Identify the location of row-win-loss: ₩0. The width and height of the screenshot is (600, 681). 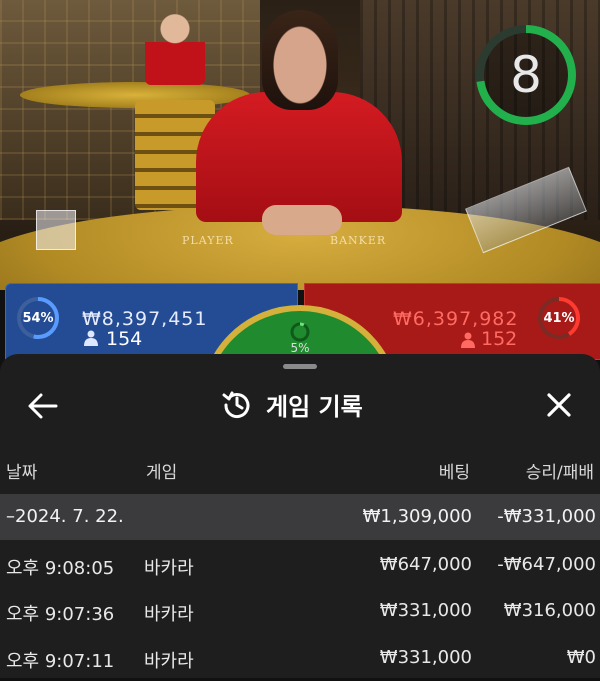
(581, 657).